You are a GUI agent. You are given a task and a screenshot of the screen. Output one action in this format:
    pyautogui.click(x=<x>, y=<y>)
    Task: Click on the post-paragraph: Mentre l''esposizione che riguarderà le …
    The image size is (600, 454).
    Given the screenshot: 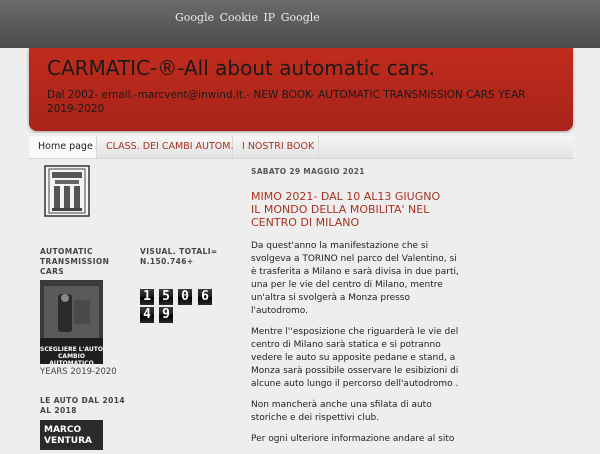 What is the action you would take?
    pyautogui.click(x=355, y=358)
    